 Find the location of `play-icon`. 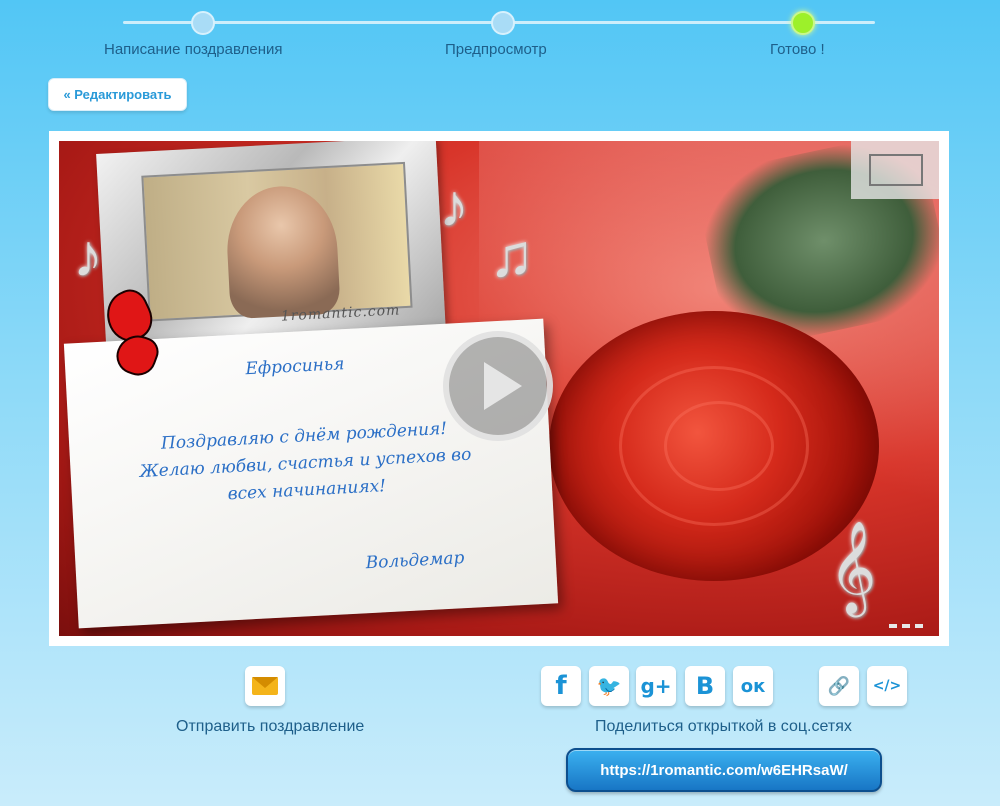

play-icon is located at coordinates (498, 386).